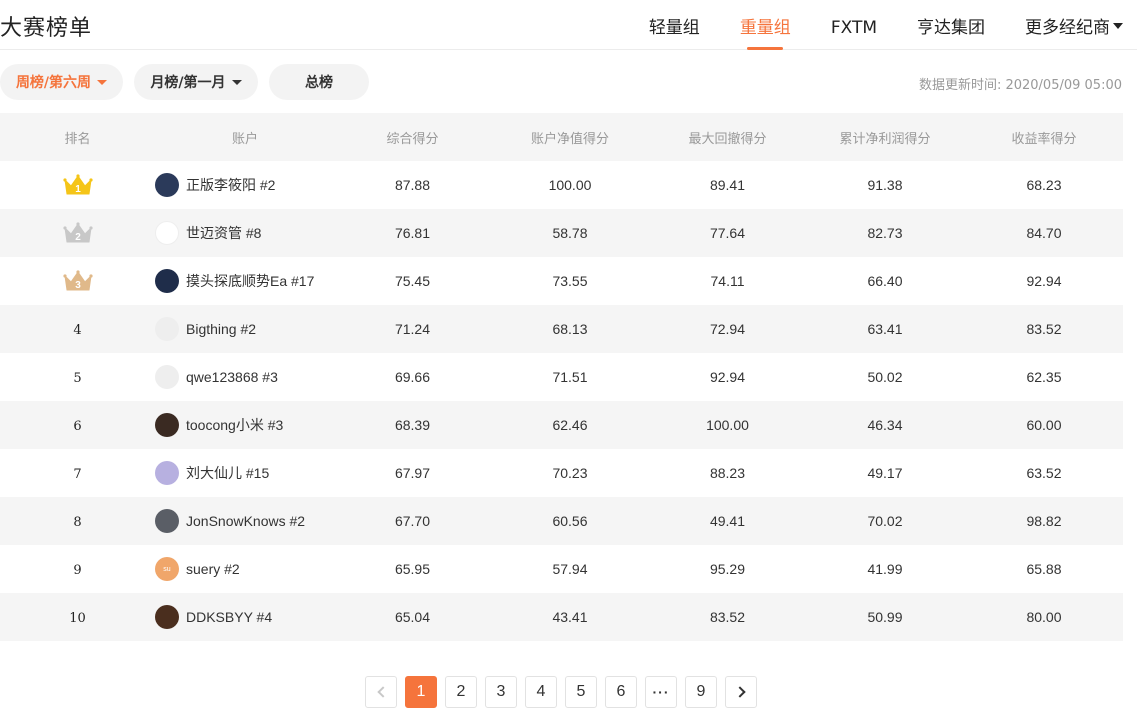  What do you see at coordinates (78, 189) in the screenshot?
I see `crown-rank-label: 1` at bounding box center [78, 189].